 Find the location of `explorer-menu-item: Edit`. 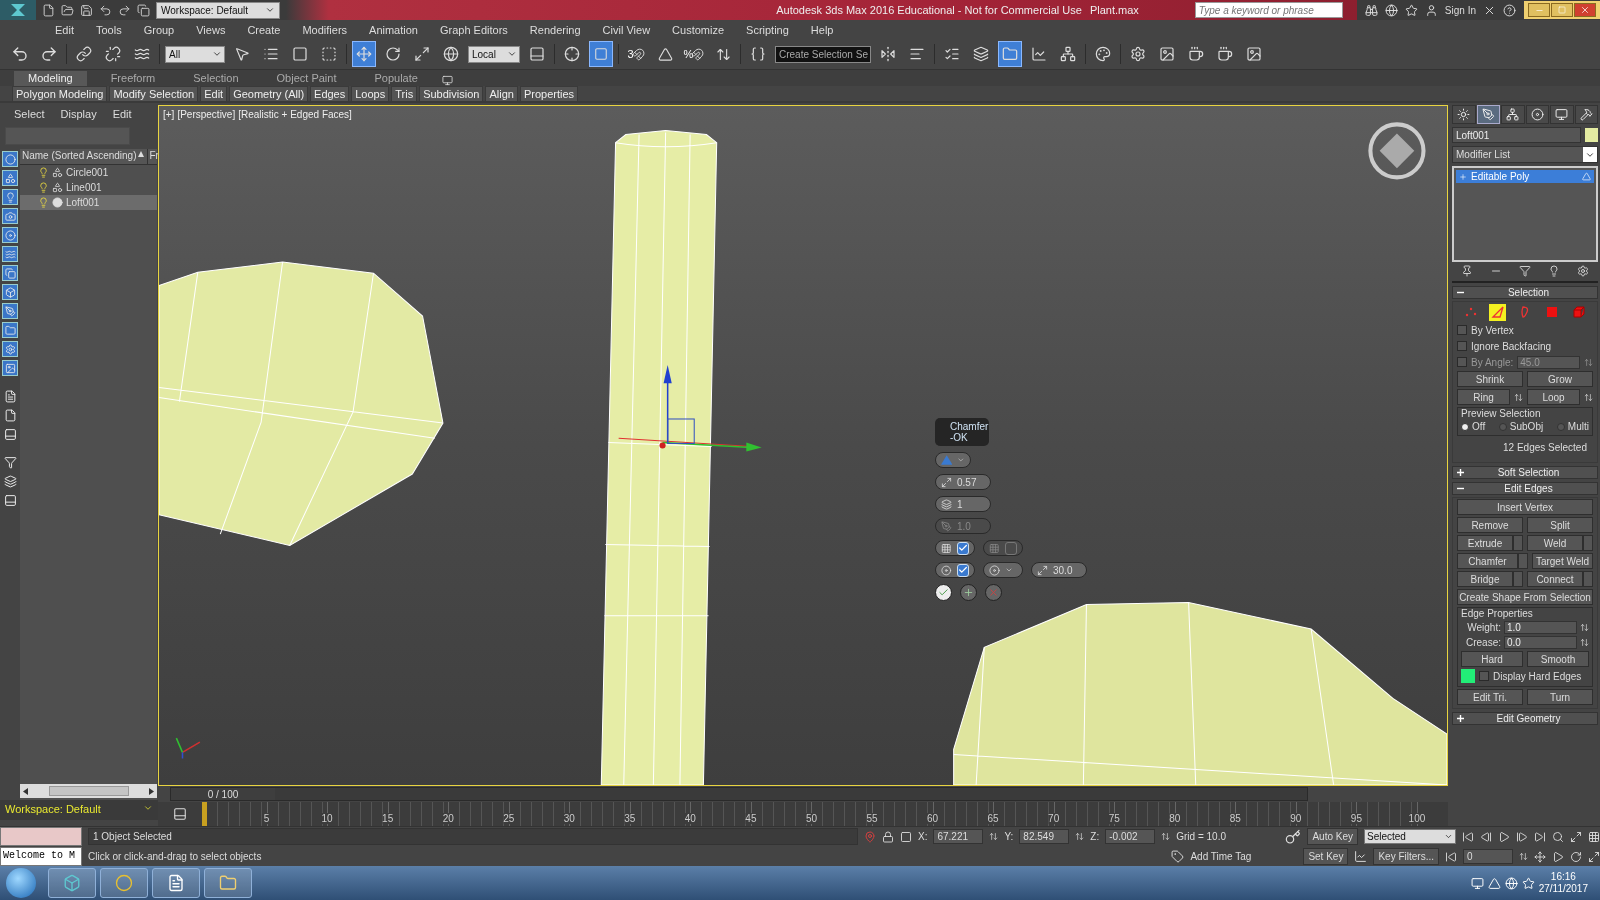

explorer-menu-item: Edit is located at coordinates (122, 114).